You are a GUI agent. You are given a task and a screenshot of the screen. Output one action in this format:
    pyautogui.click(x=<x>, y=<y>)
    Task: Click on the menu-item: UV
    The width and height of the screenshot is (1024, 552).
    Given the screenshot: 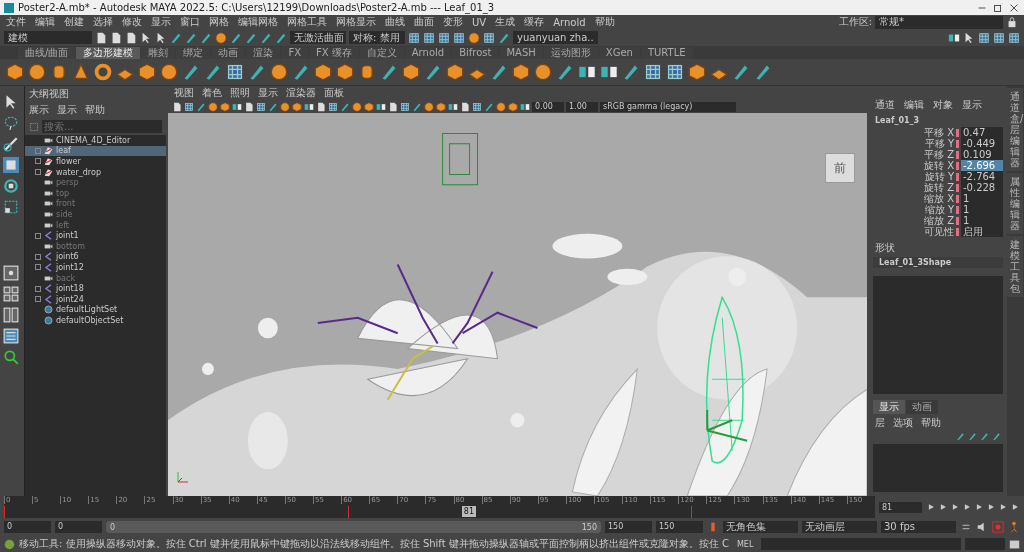 What is the action you would take?
    pyautogui.click(x=479, y=22)
    